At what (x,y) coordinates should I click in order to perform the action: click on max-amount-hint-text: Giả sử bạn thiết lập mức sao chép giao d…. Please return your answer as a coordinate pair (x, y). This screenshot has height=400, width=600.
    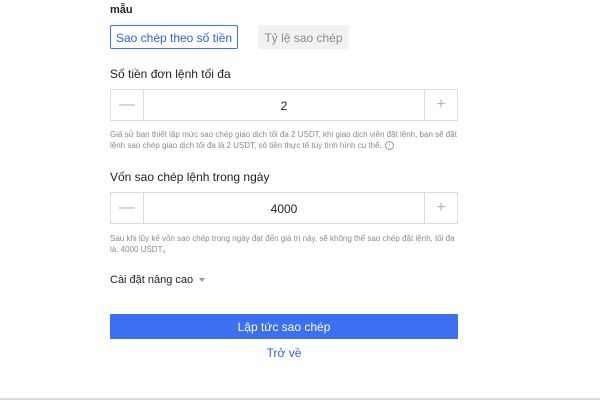
    Looking at the image, I should click on (283, 140).